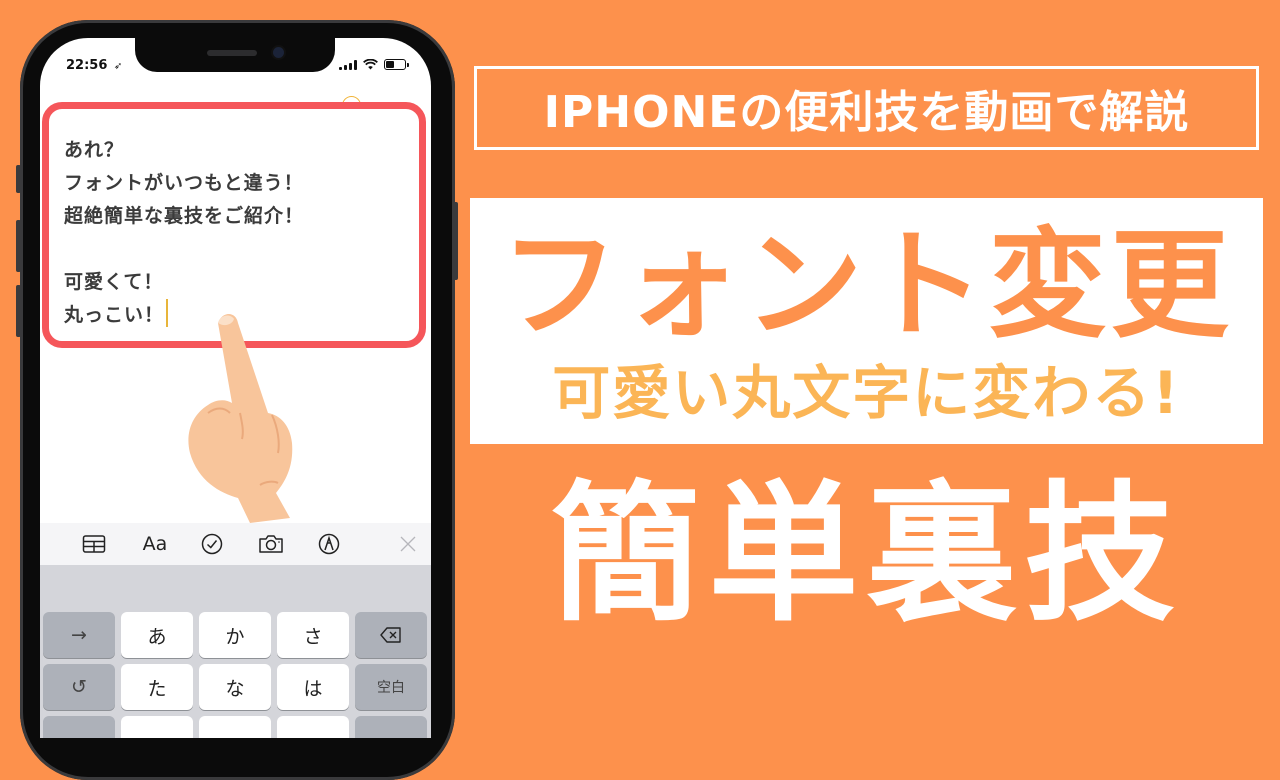 The height and width of the screenshot is (780, 1280). I want to click on power-button, so click(455, 241).